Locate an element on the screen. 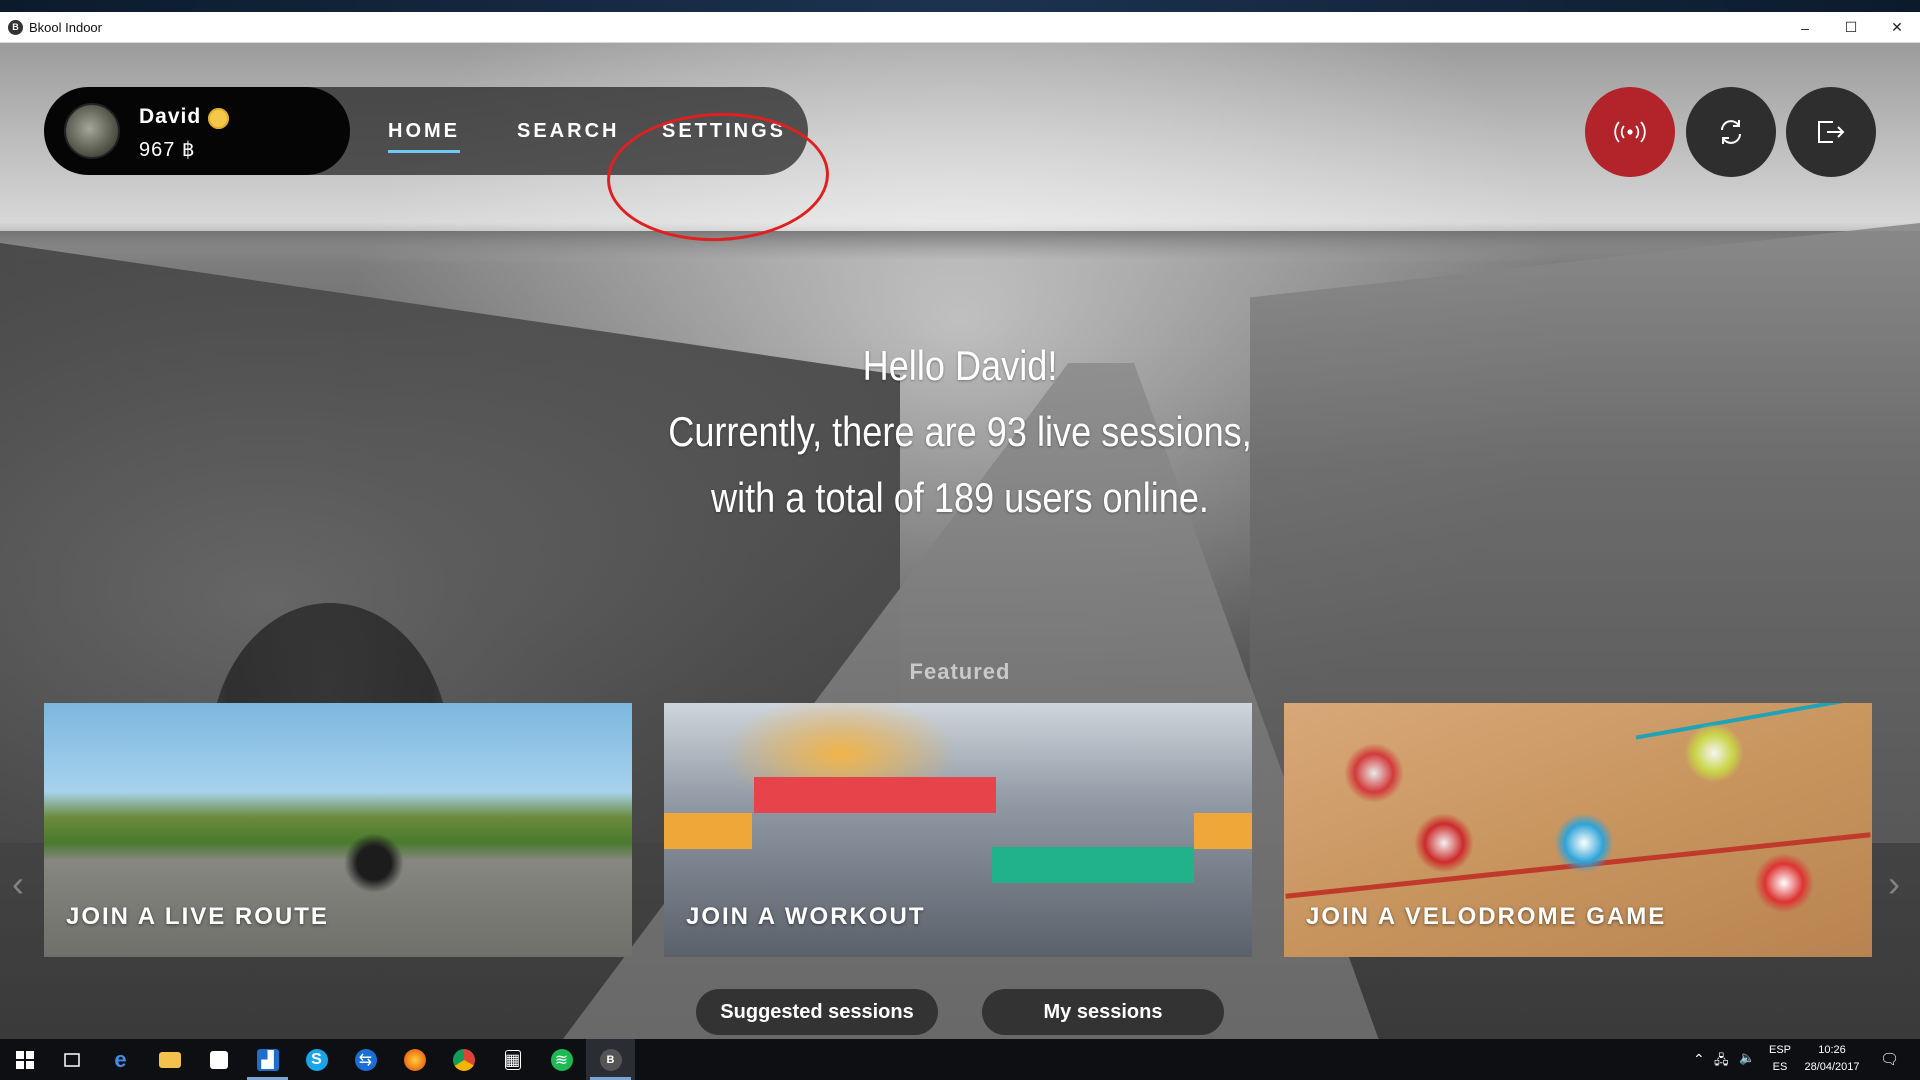  clock-date: 28/04/2017 is located at coordinates (1832, 1067).